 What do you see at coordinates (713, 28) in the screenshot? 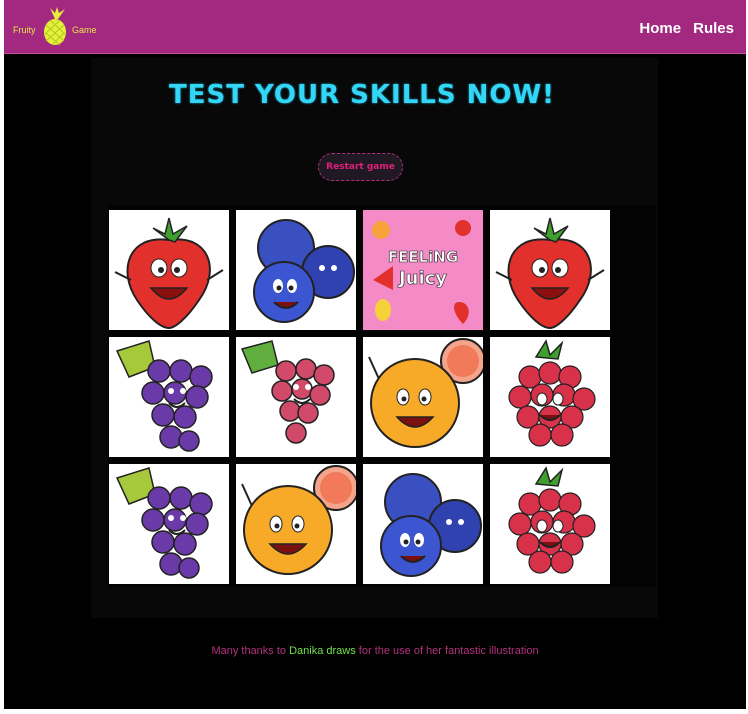
I see `nav-rules-link: Rules` at bounding box center [713, 28].